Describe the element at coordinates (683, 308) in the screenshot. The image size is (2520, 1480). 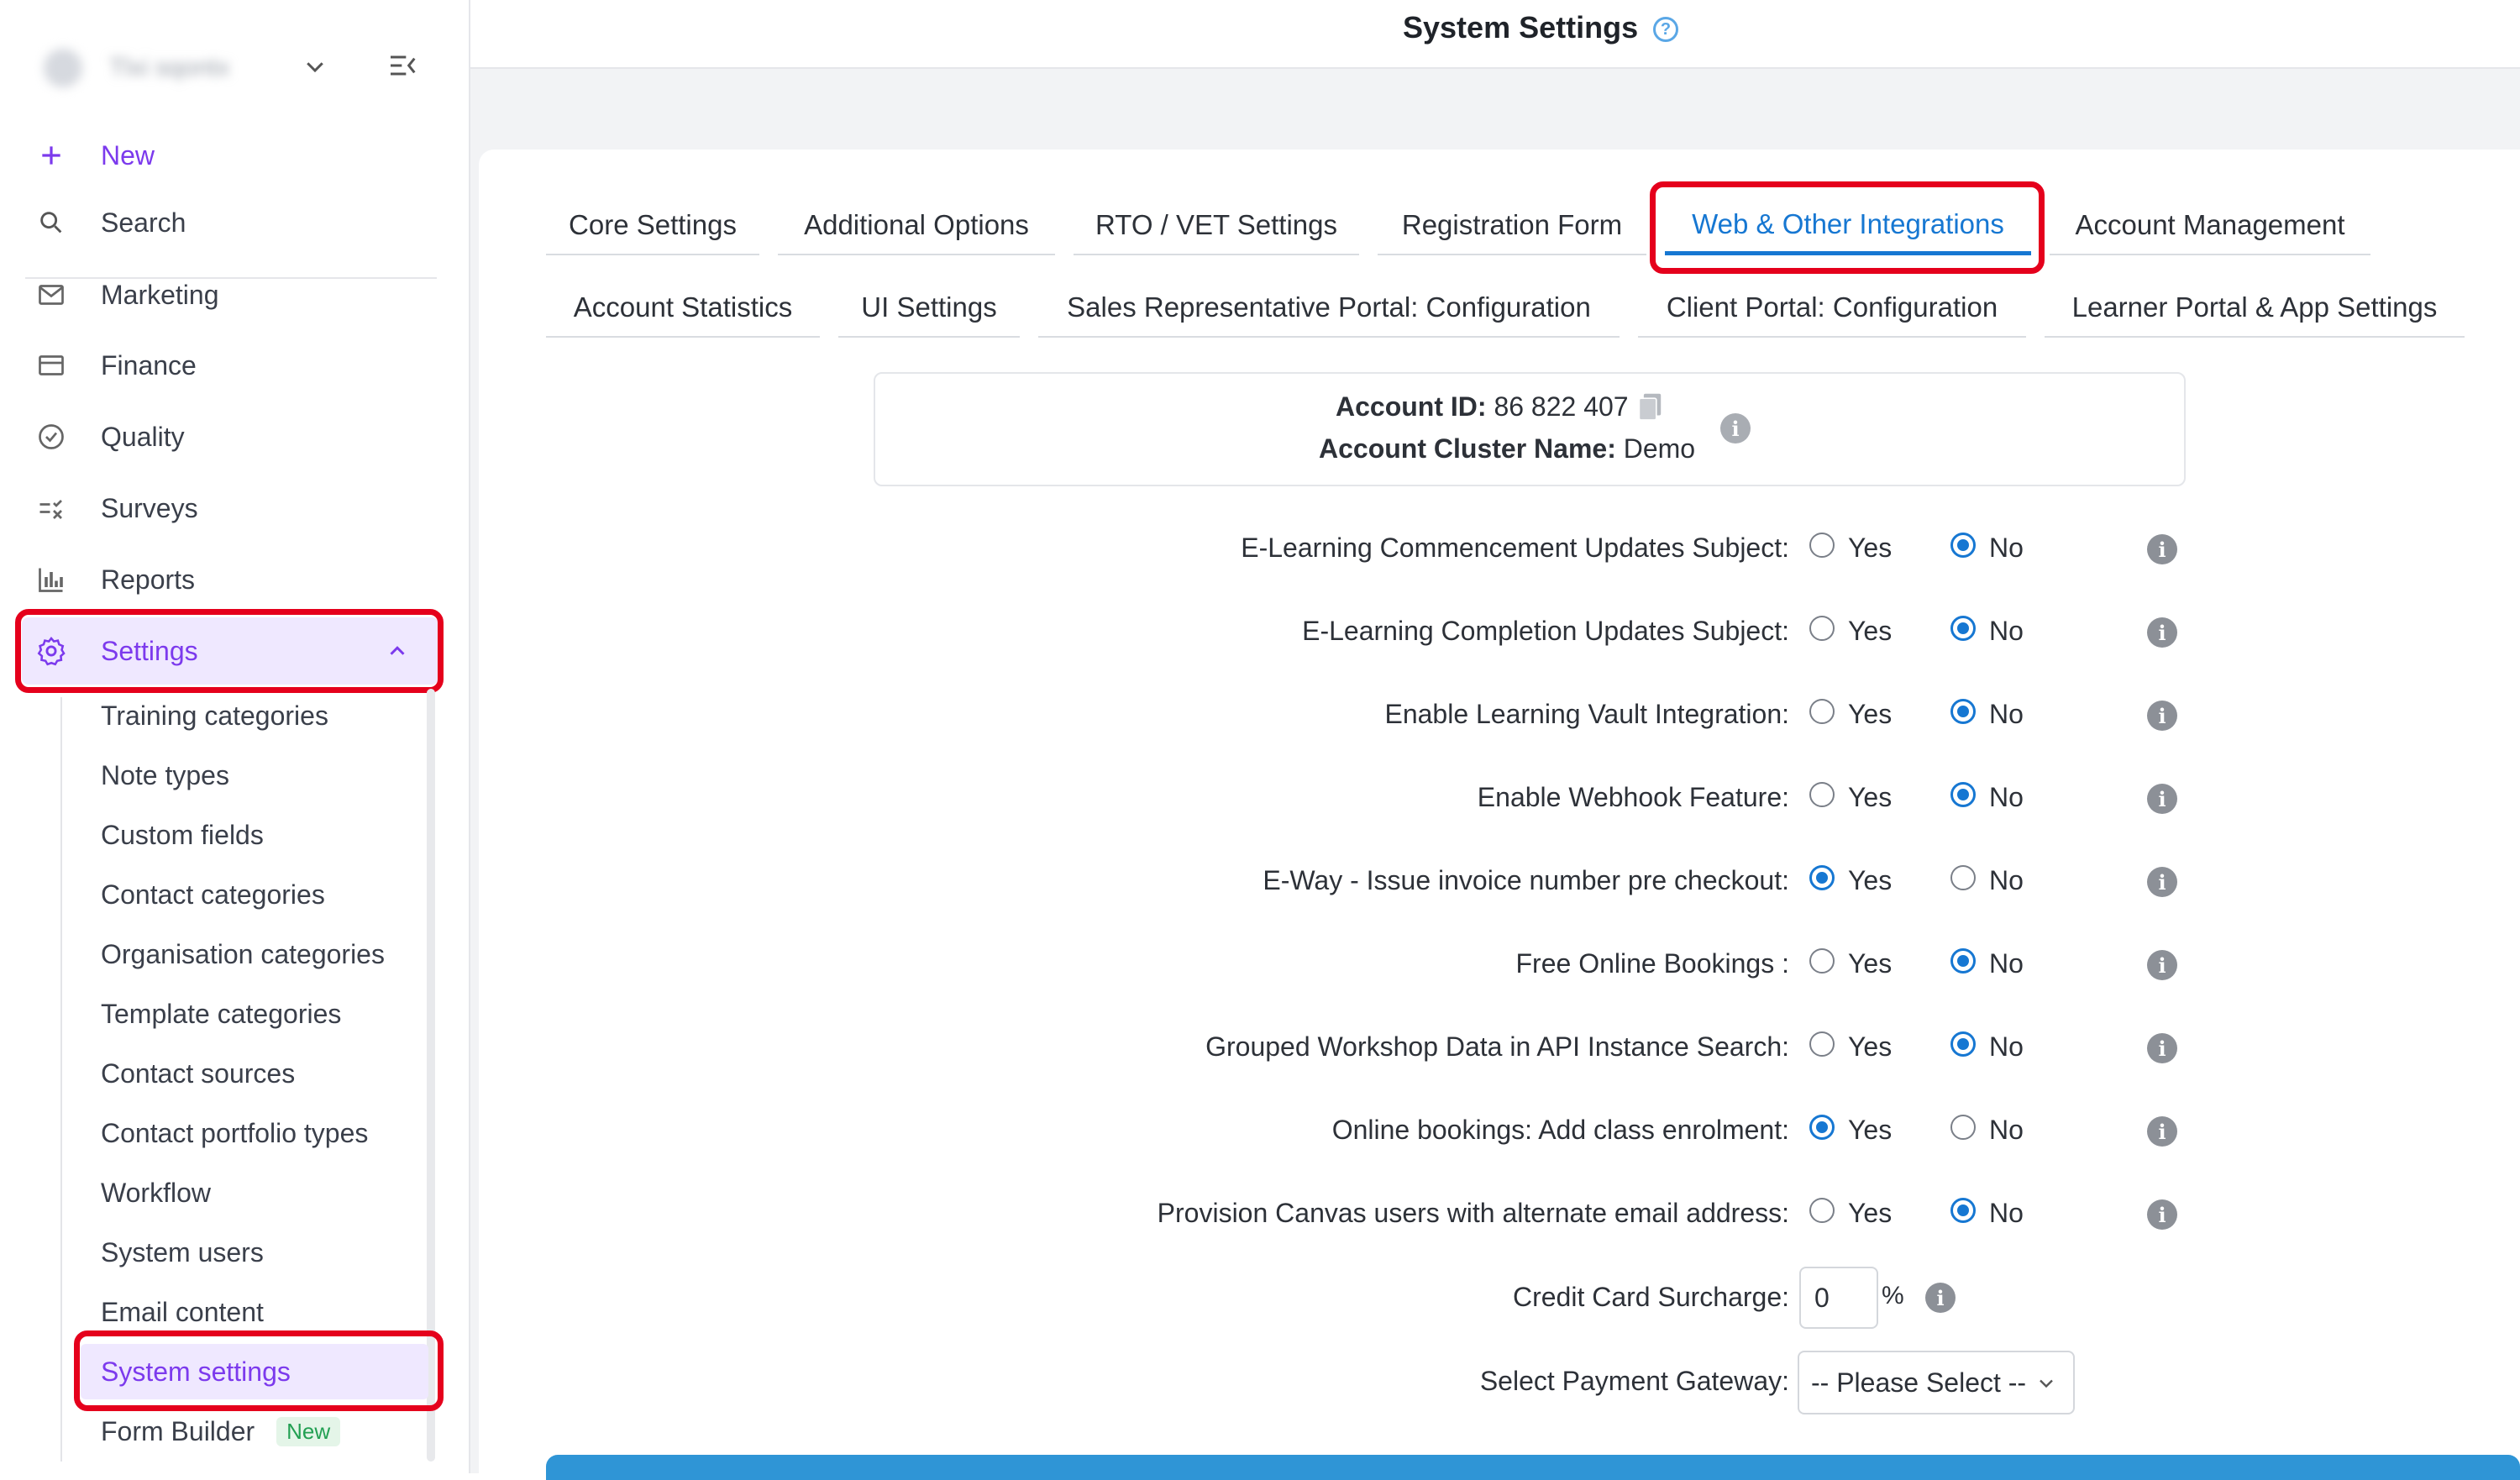
I see `tab-account-statistics: Account Statistics` at that location.